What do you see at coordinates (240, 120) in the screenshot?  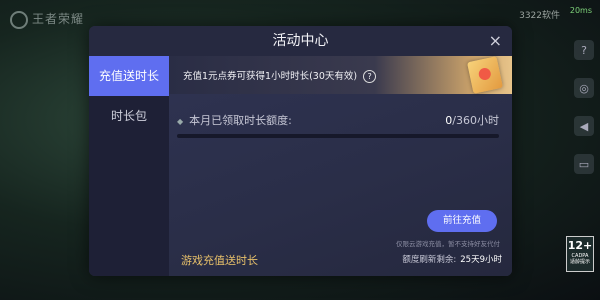 I see `quota-label: 本月已领取时长额度:` at bounding box center [240, 120].